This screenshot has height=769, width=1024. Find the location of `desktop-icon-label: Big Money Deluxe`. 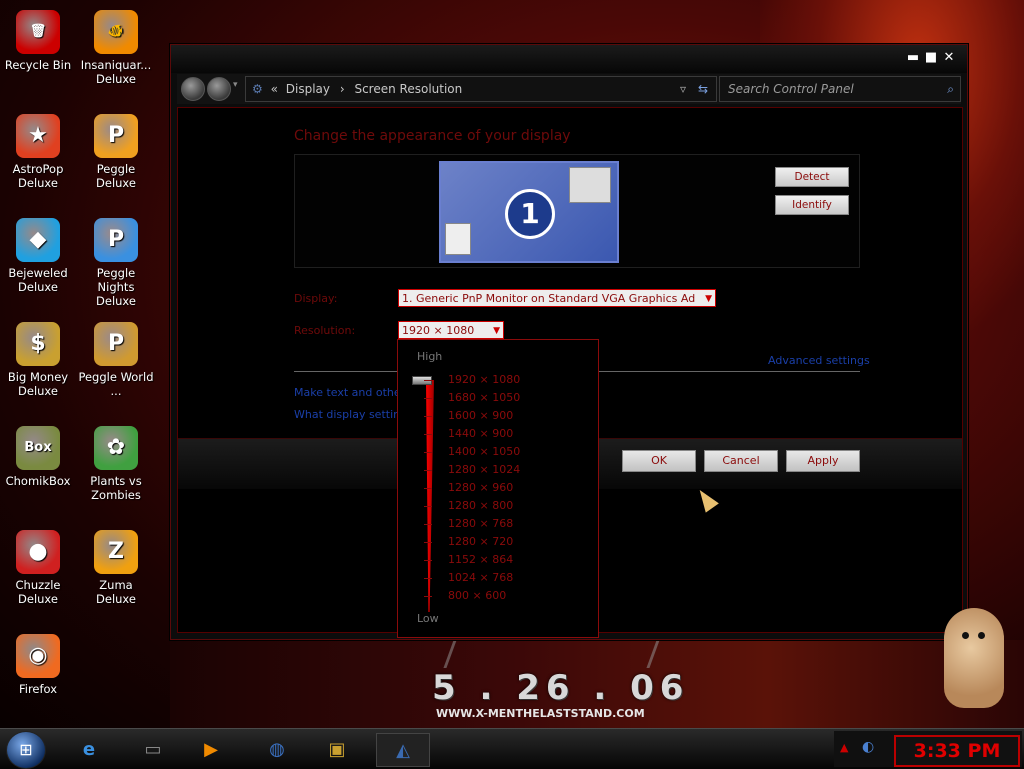

desktop-icon-label: Big Money Deluxe is located at coordinates (38, 384).